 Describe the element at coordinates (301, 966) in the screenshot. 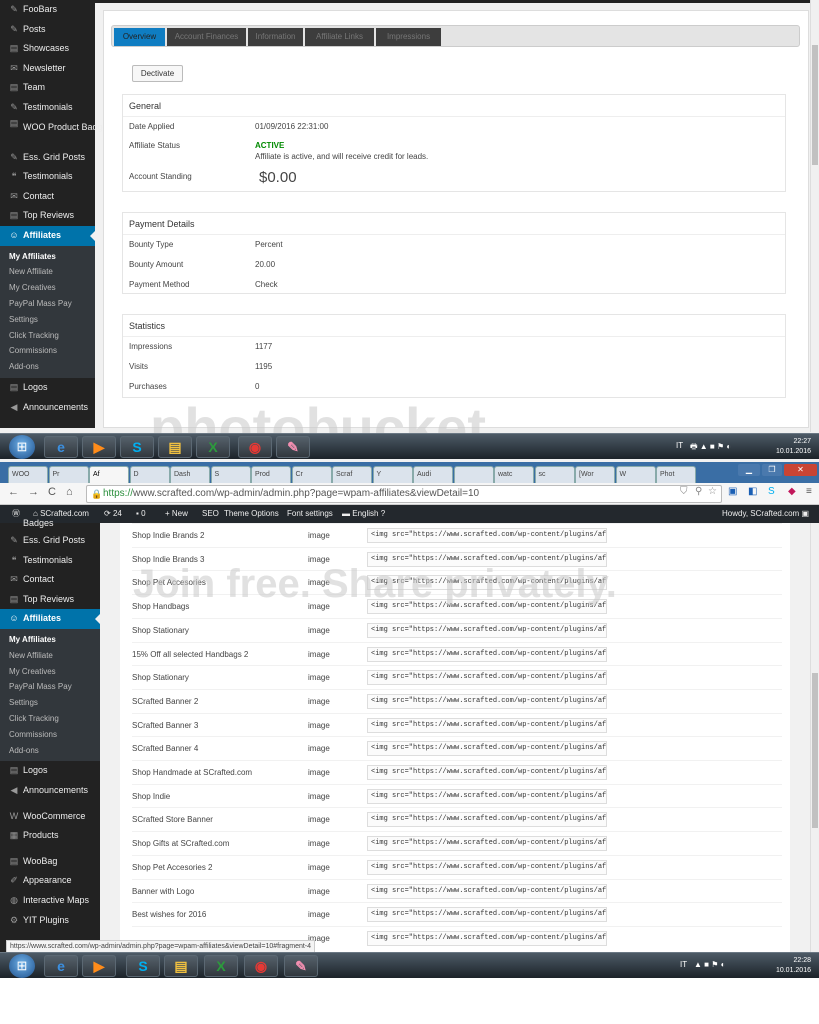

I see `paint-icon-2: ✎` at that location.